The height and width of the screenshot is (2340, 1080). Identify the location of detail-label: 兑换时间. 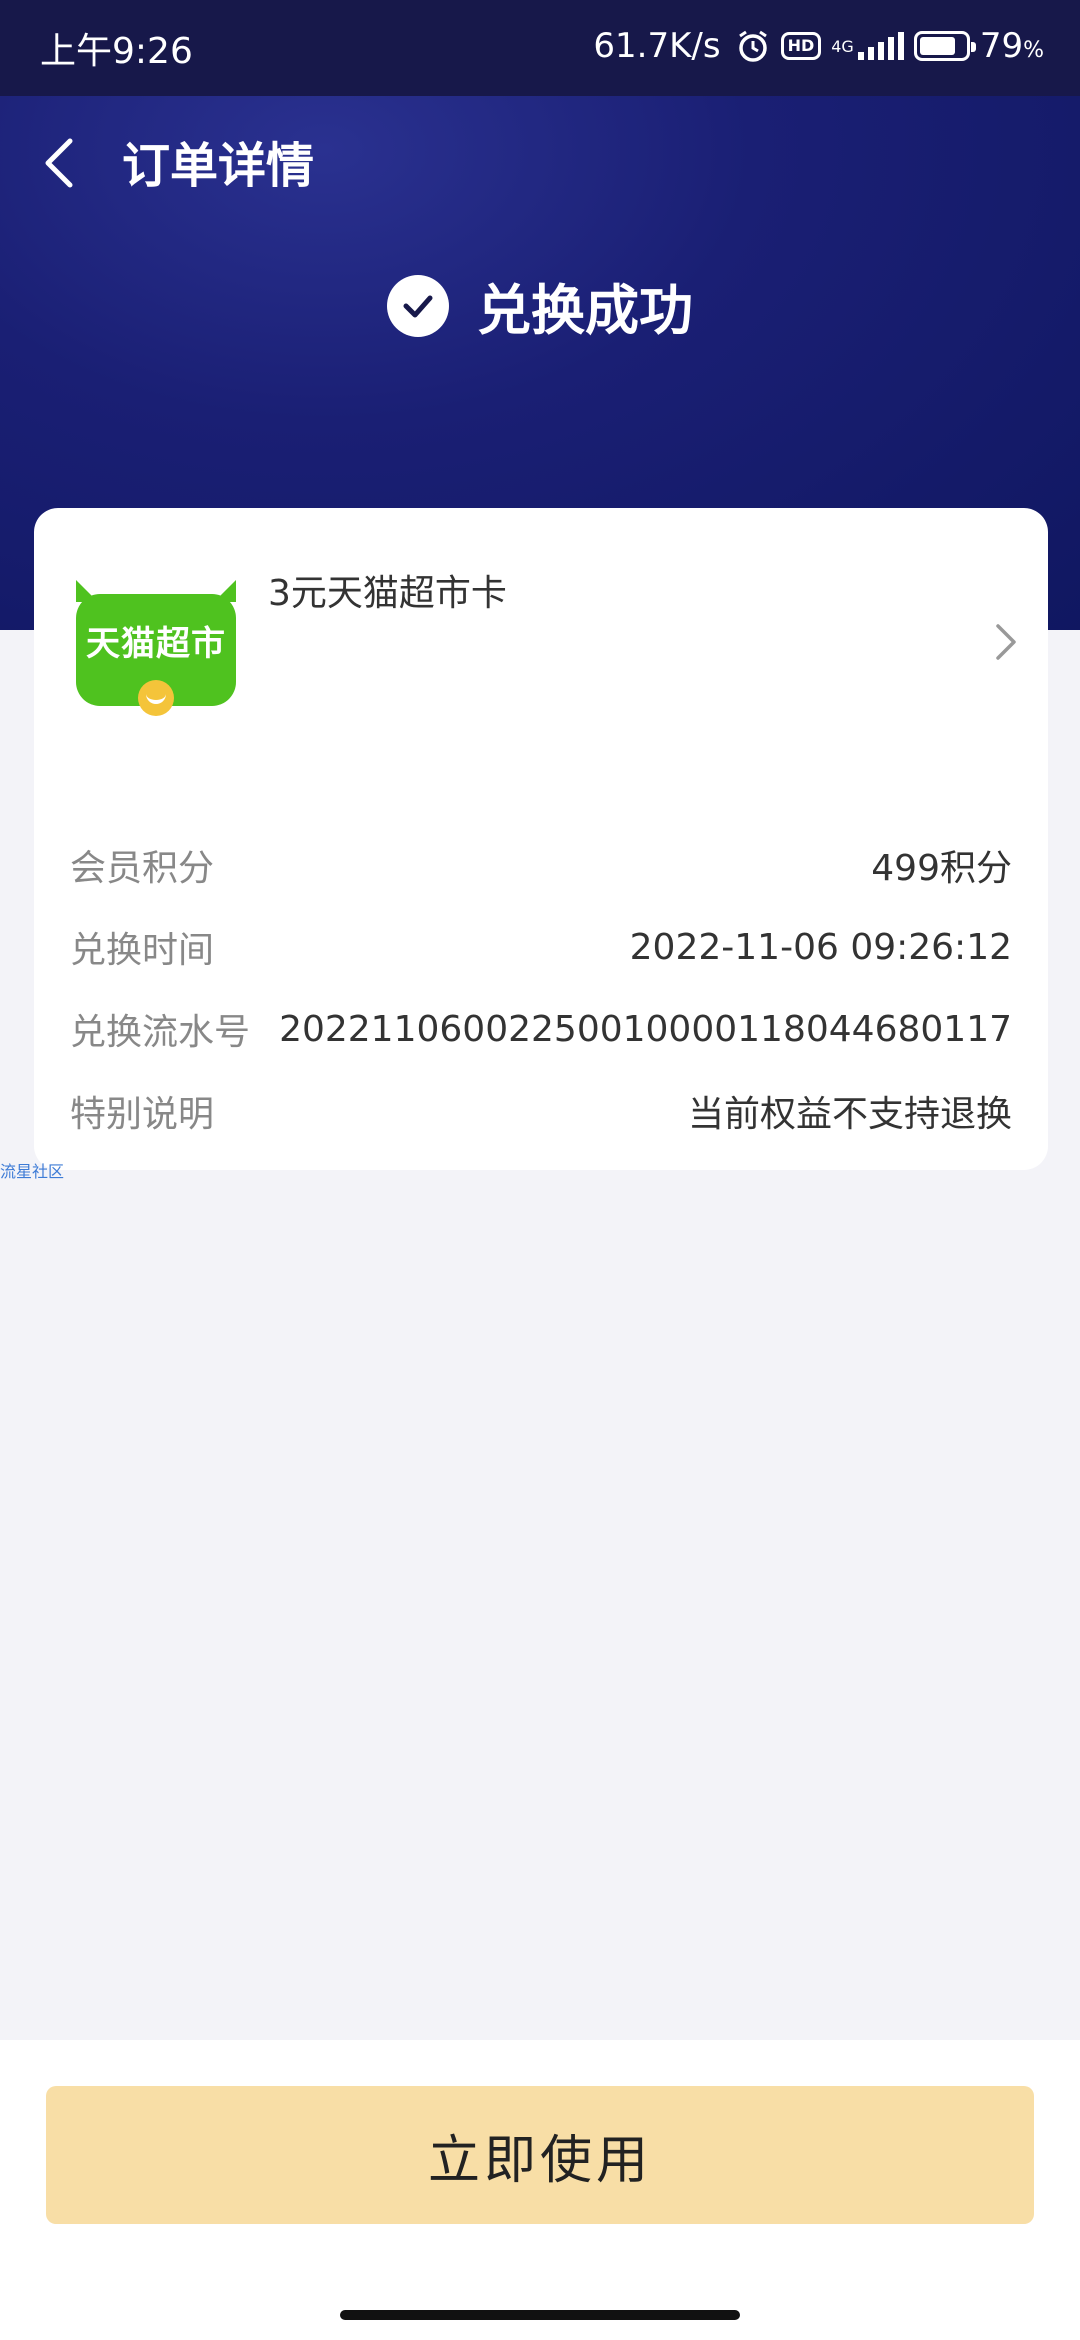
(142, 950).